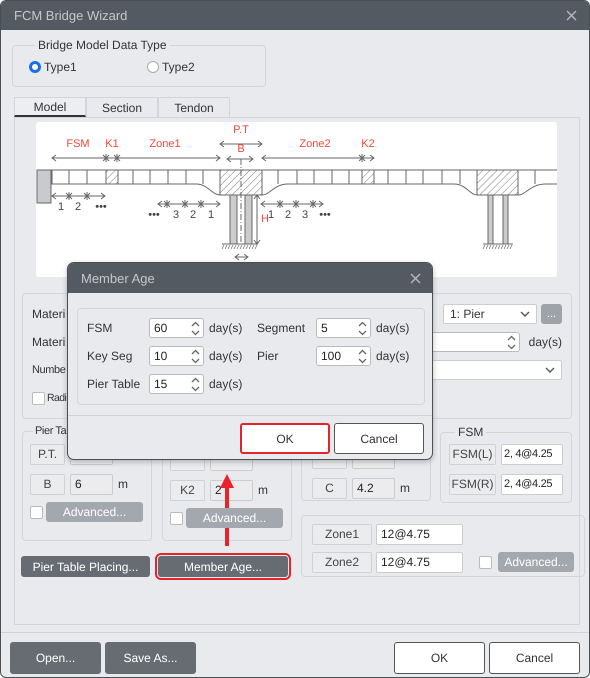 This screenshot has width=590, height=678. What do you see at coordinates (51, 431) in the screenshot?
I see `group-title: Pier Ta` at bounding box center [51, 431].